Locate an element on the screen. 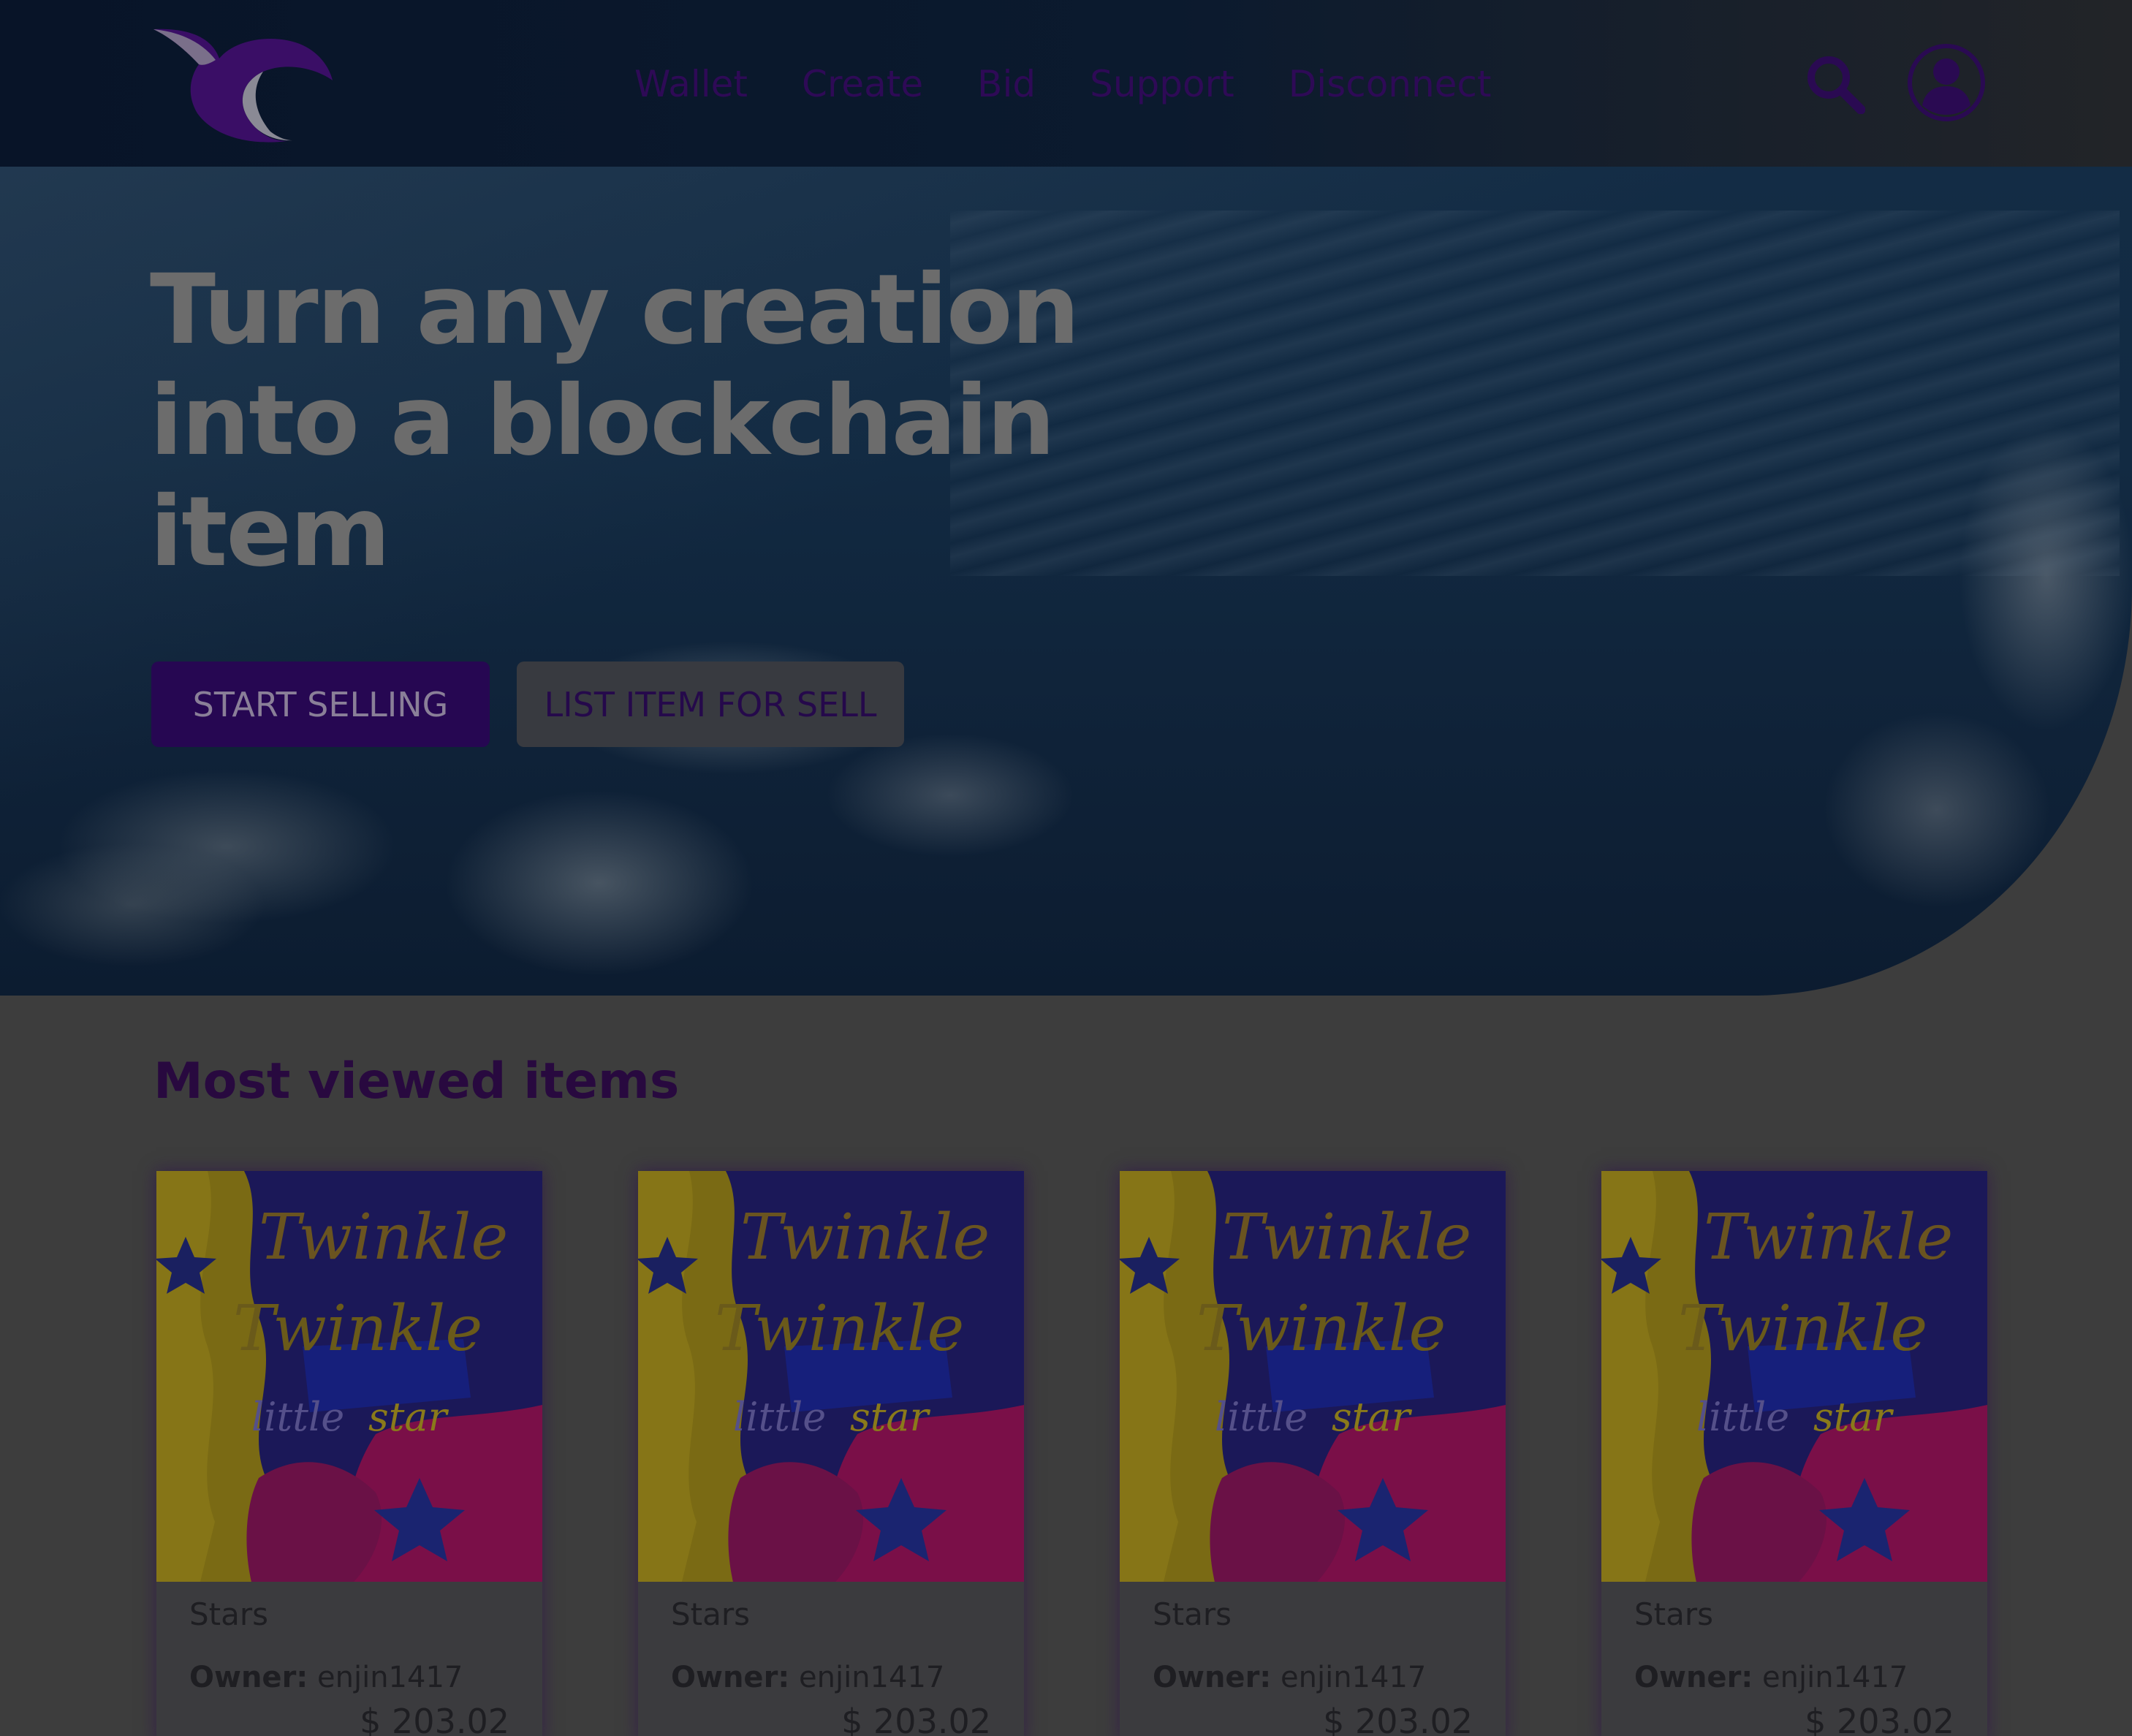 This screenshot has height=1736, width=2132. search-icon is located at coordinates (1835, 84).